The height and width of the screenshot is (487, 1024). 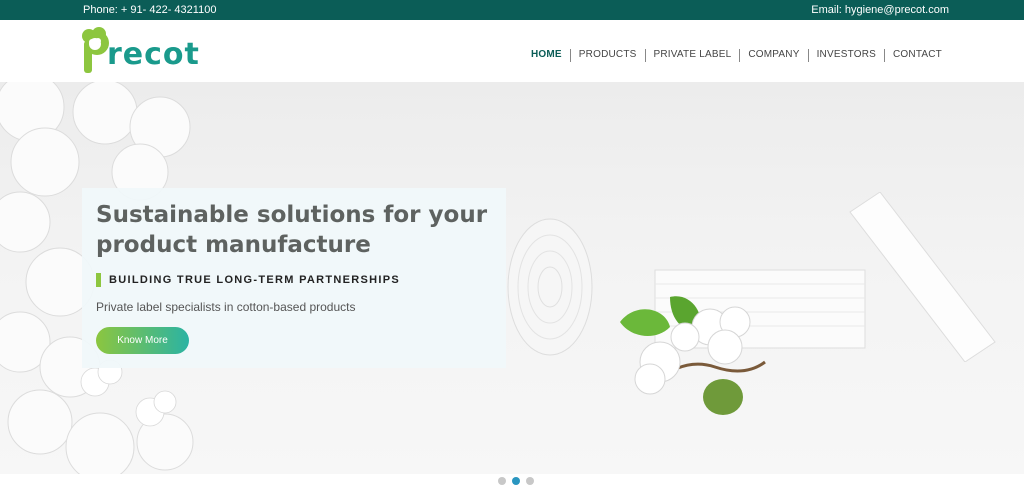 What do you see at coordinates (149, 10) in the screenshot?
I see `phone-number: Phone: + 91- 422- 4321100` at bounding box center [149, 10].